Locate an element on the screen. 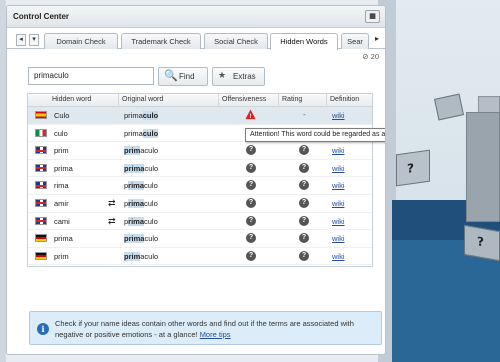 The image size is (500, 362). col-rating: Rating is located at coordinates (292, 99).